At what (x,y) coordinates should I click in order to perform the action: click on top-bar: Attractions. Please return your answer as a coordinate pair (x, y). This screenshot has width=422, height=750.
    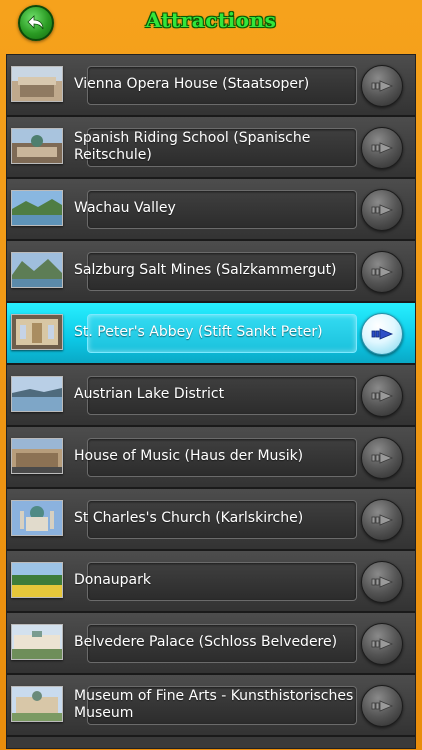
    Looking at the image, I should click on (211, 24).